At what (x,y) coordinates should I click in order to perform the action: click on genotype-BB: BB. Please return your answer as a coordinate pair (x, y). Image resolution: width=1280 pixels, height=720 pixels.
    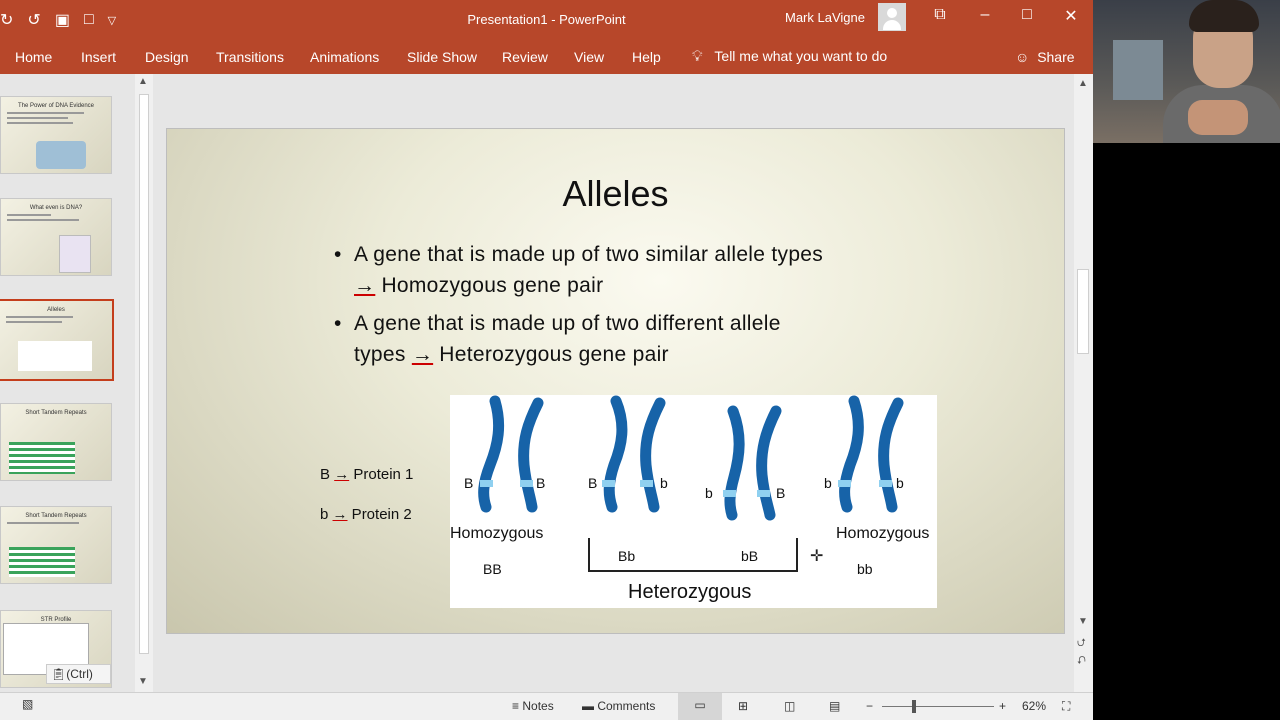
    Looking at the image, I should click on (492, 569).